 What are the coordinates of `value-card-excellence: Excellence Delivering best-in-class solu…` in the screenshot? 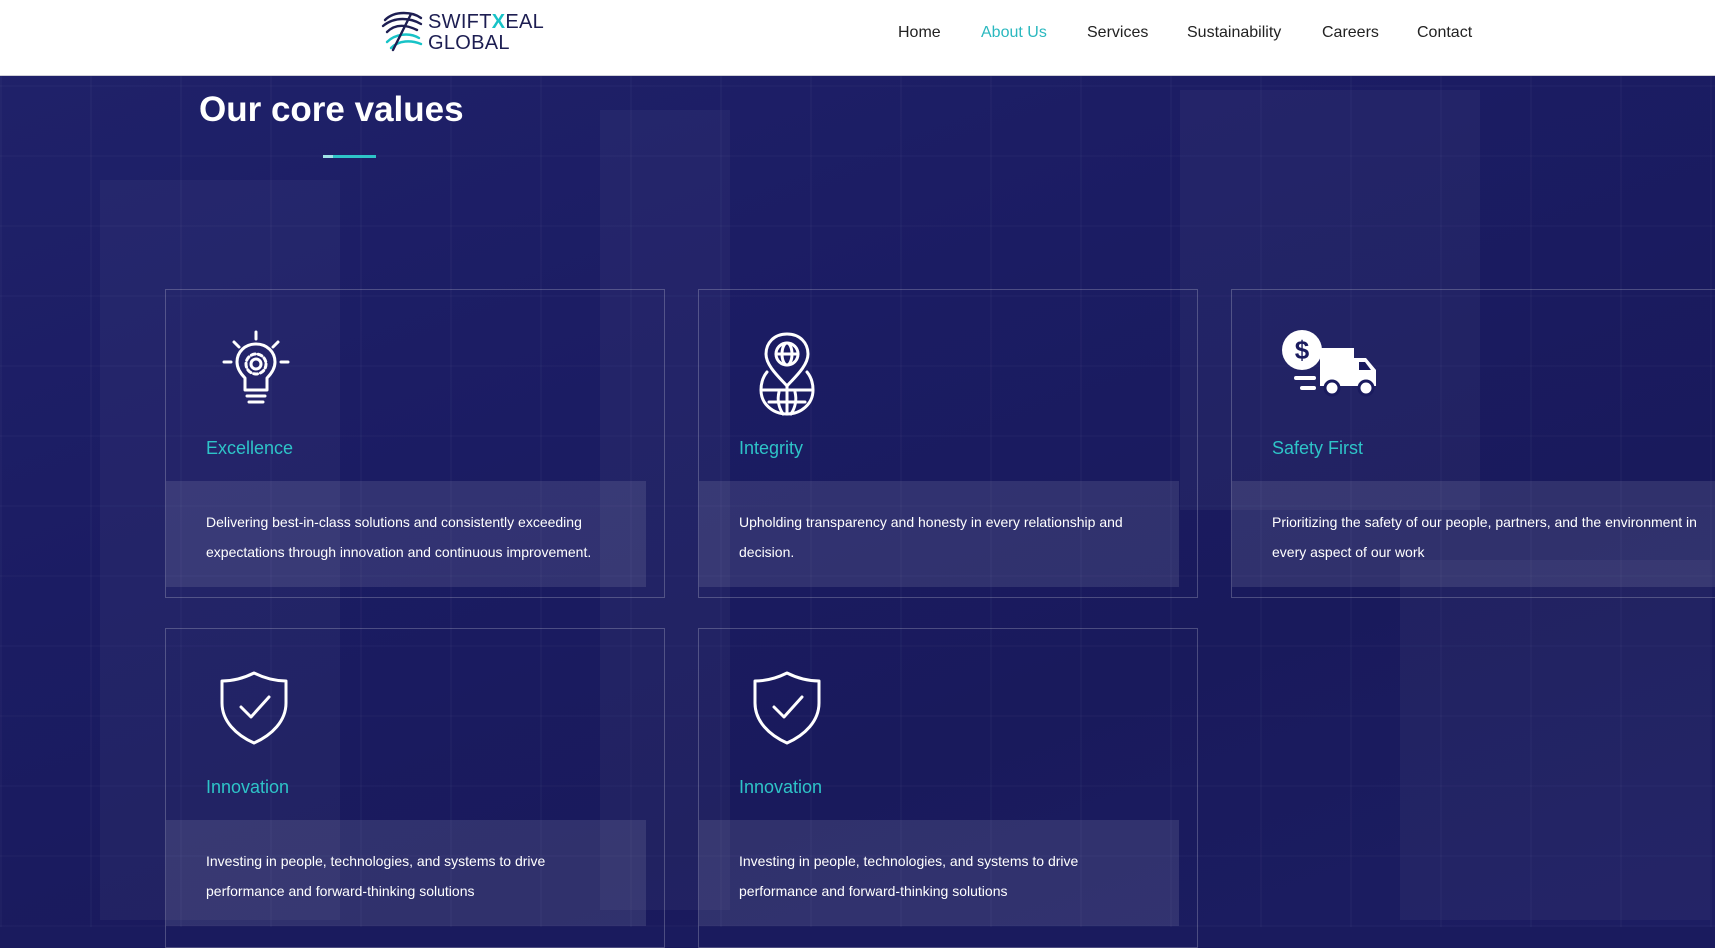 It's located at (415, 443).